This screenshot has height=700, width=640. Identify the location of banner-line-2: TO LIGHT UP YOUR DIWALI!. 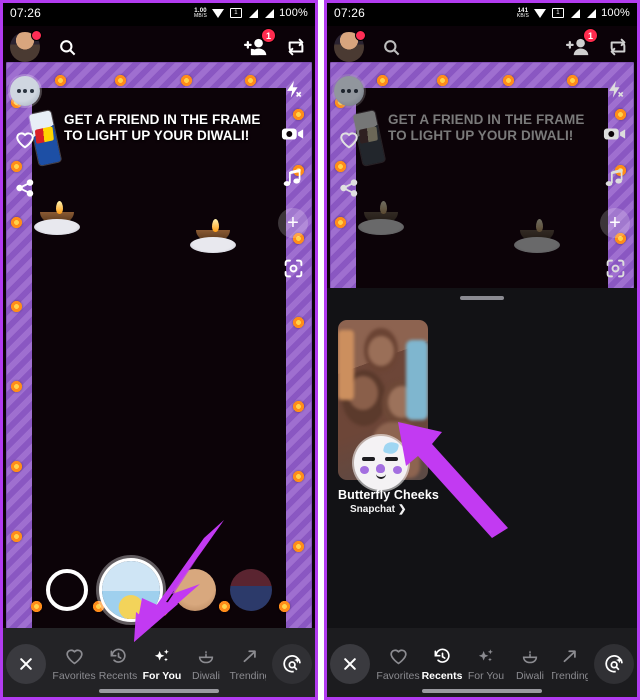
(157, 136).